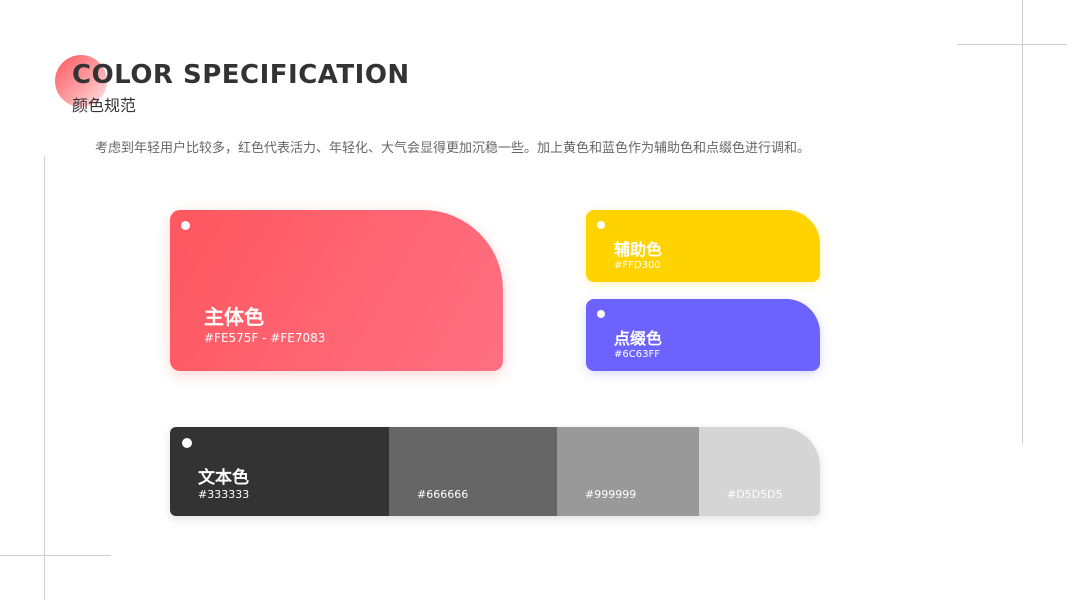 The height and width of the screenshot is (600, 1067). I want to click on text-swatch-hex: #D5D5D5, so click(755, 494).